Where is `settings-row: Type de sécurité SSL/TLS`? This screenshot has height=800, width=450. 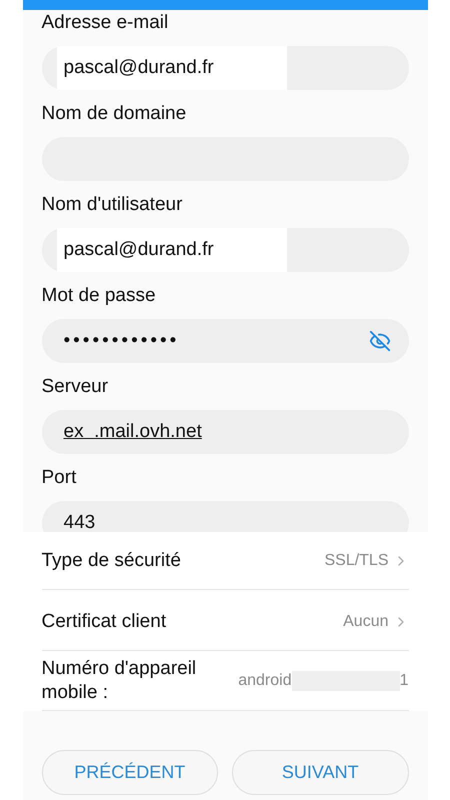
settings-row: Type de sécurité SSL/TLS is located at coordinates (225, 561).